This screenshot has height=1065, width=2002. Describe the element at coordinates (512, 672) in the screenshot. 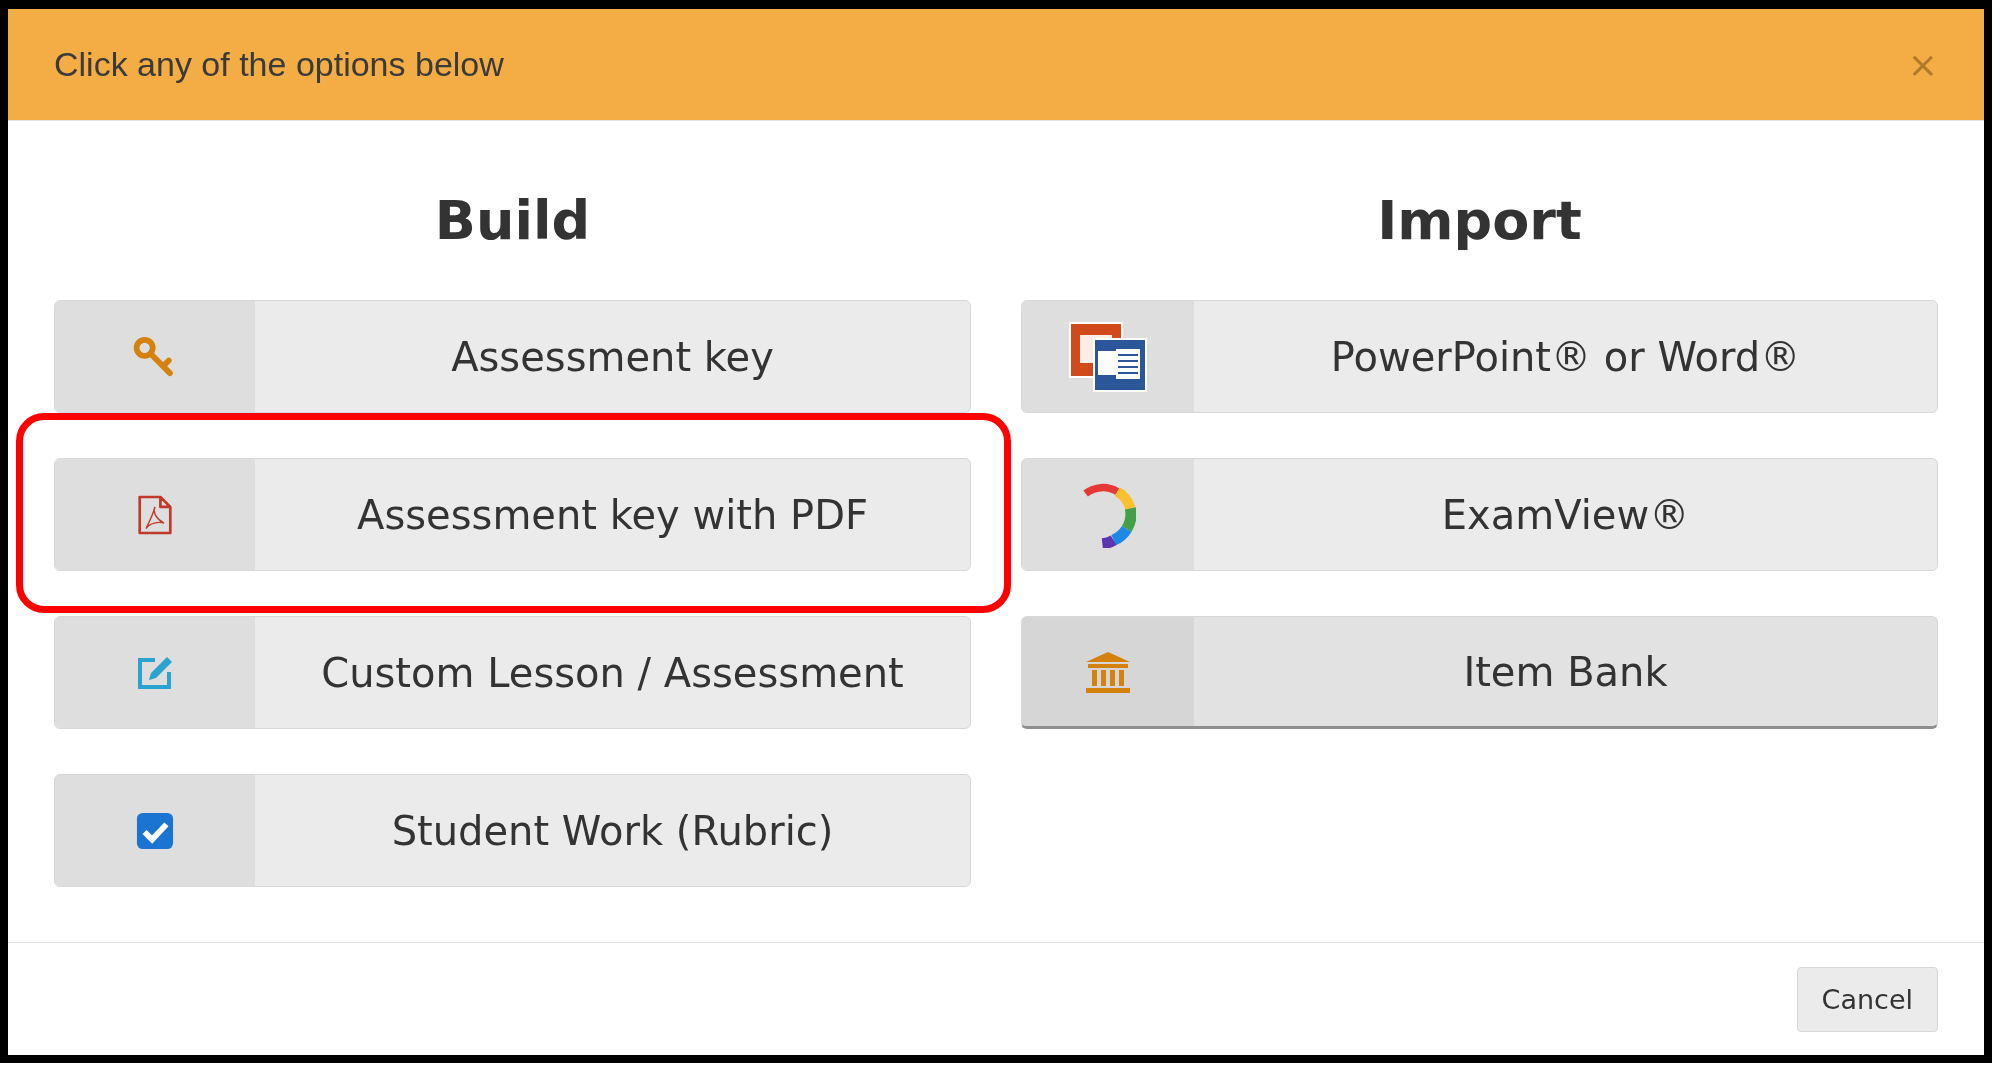

I see `option-button: Custom Lesson / Assessment` at that location.